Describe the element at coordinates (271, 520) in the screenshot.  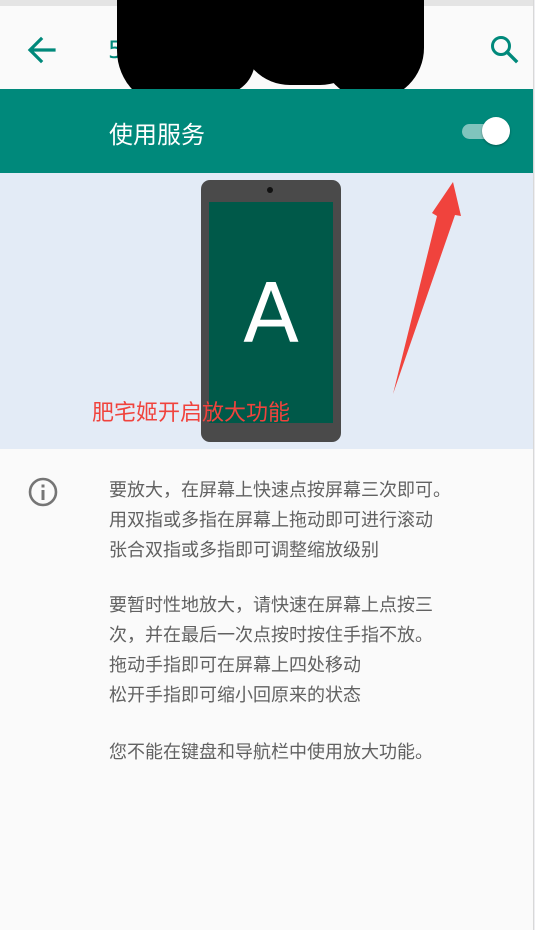
I see `info-line: 用双指或多指在屏幕上拖动即可进行滚动` at that location.